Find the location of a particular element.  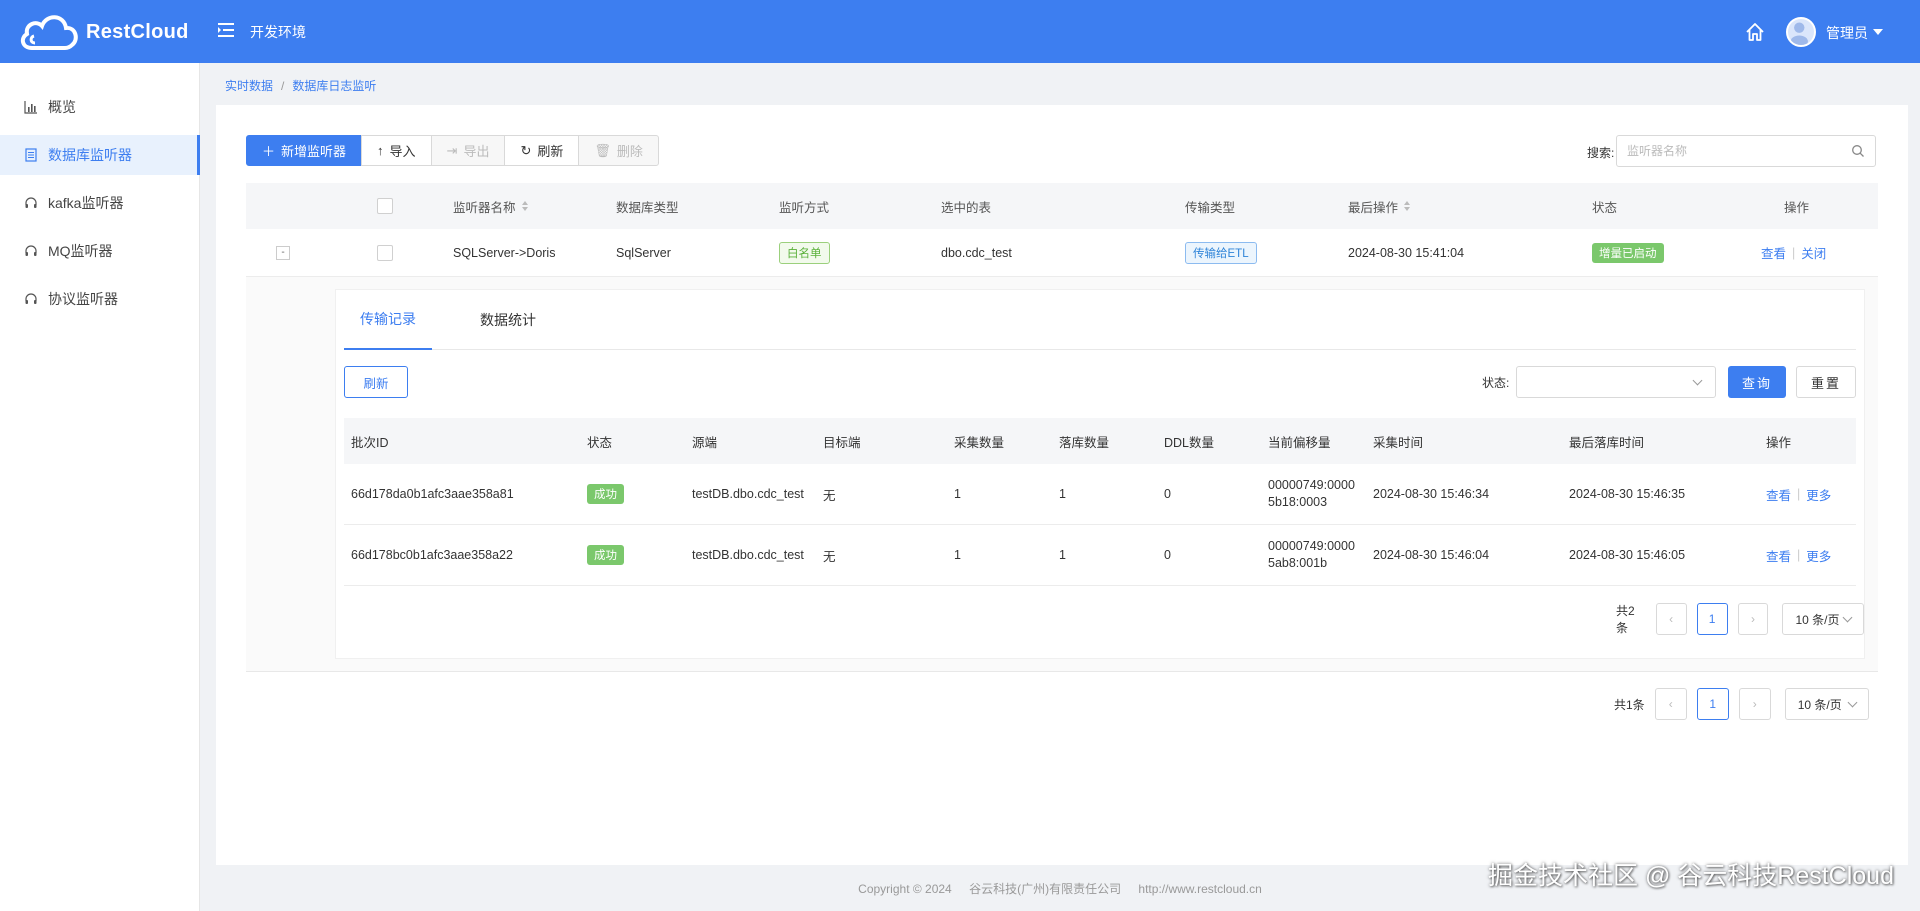

breadcrumb-current: 数据库日志监听 is located at coordinates (334, 86).